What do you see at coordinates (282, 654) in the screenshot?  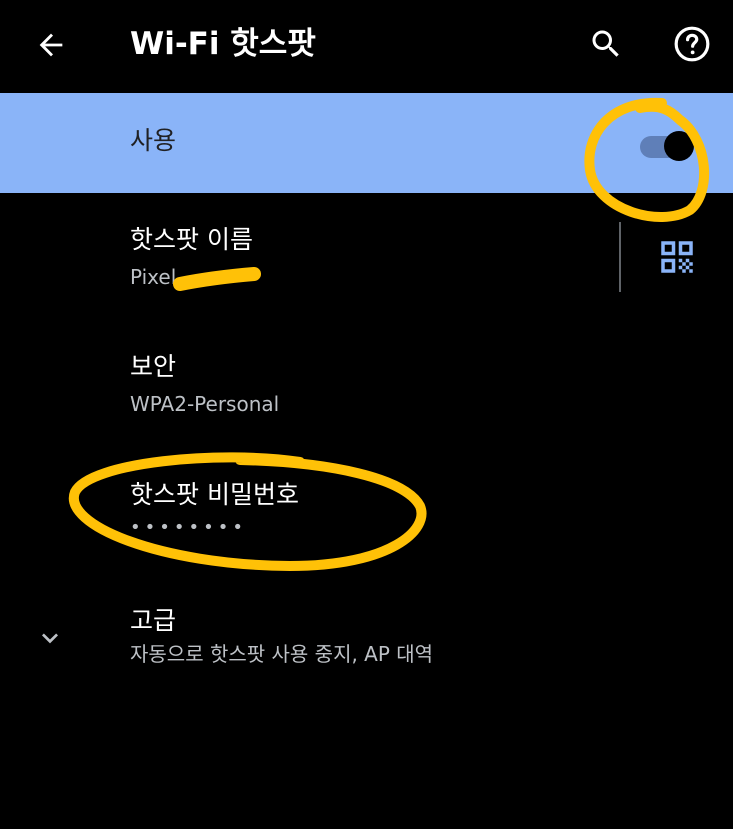 I see `pref-summary: 자동으로 핫스팟 사용 중지, AP 대역` at bounding box center [282, 654].